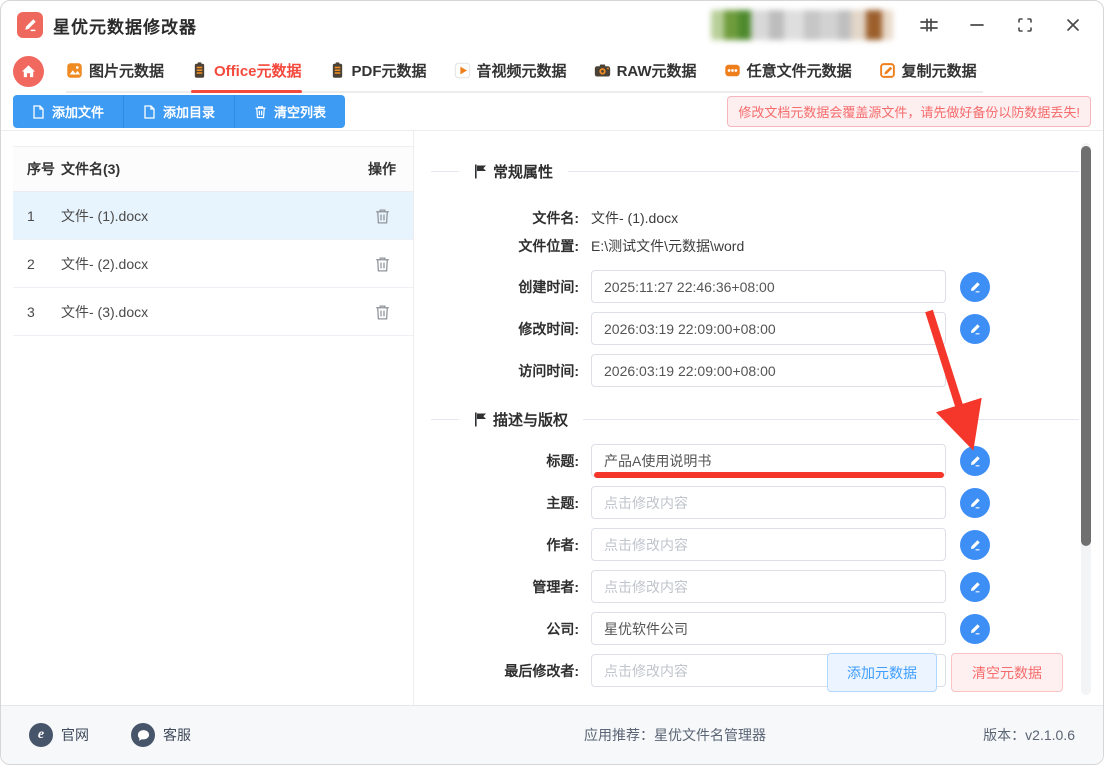  I want to click on field-label: 修改时间:, so click(548, 328).